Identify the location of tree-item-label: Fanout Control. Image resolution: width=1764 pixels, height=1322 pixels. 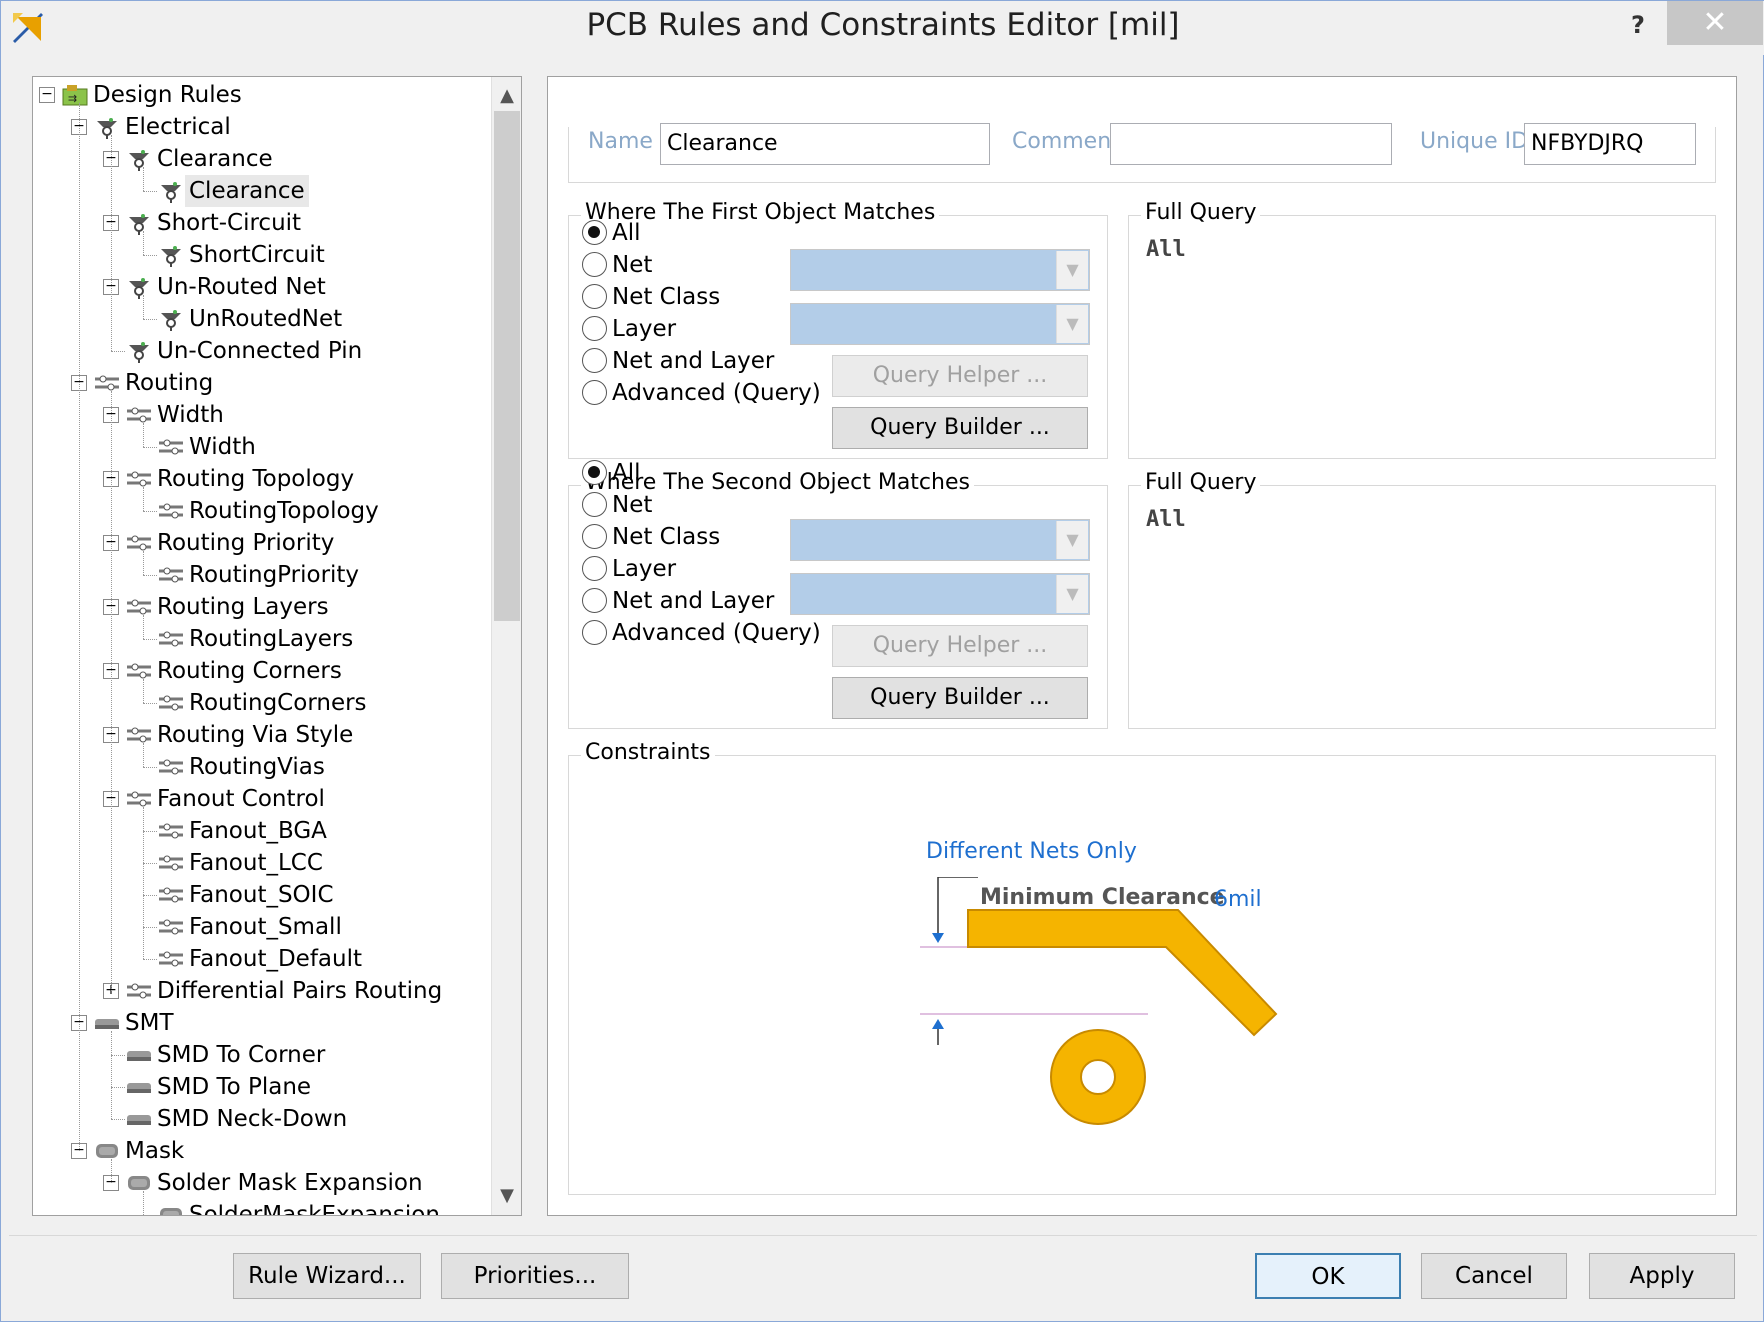
(241, 799).